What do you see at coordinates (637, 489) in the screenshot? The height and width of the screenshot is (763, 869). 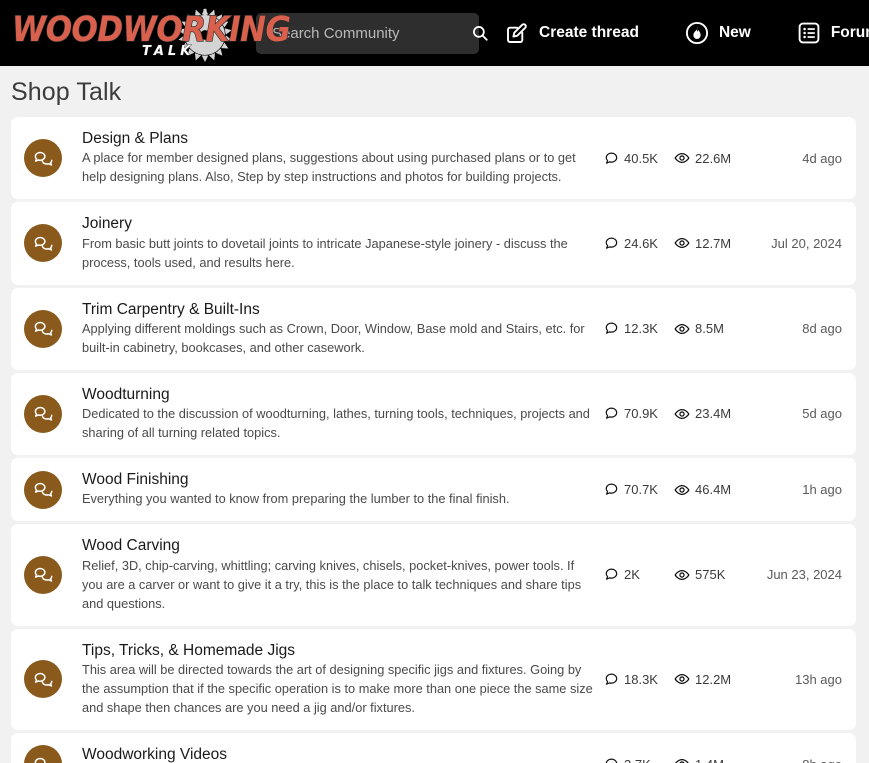 I see `posts-stat: 70.7K` at bounding box center [637, 489].